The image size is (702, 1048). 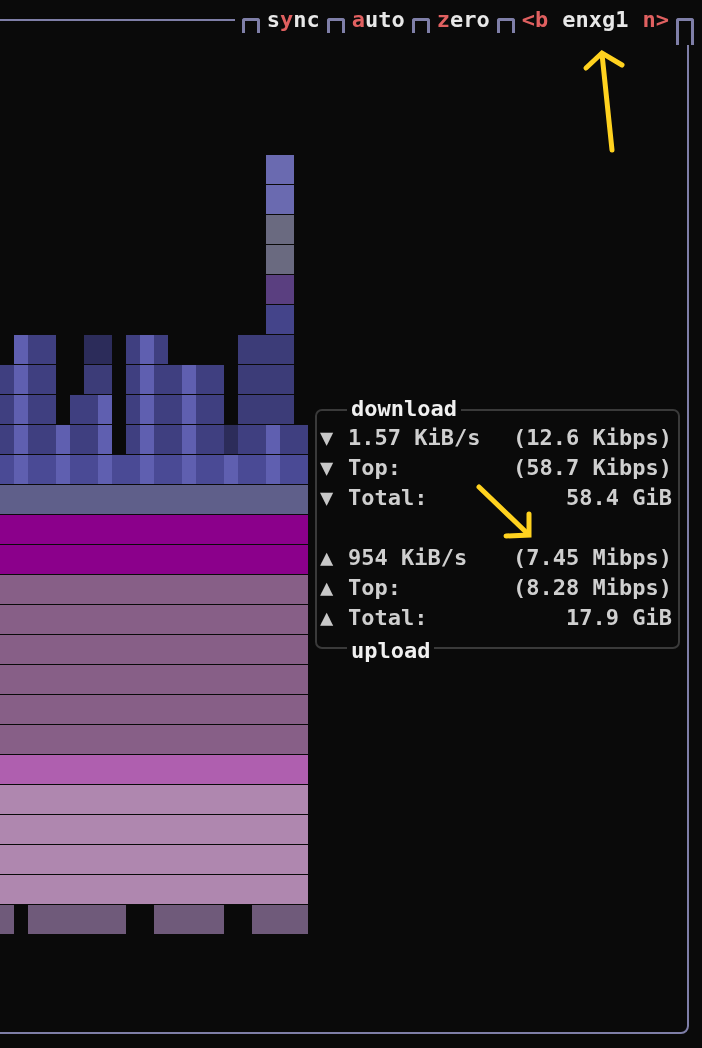 What do you see at coordinates (592, 468) in the screenshot?
I see `stat-value: (58.7 Kibps)` at bounding box center [592, 468].